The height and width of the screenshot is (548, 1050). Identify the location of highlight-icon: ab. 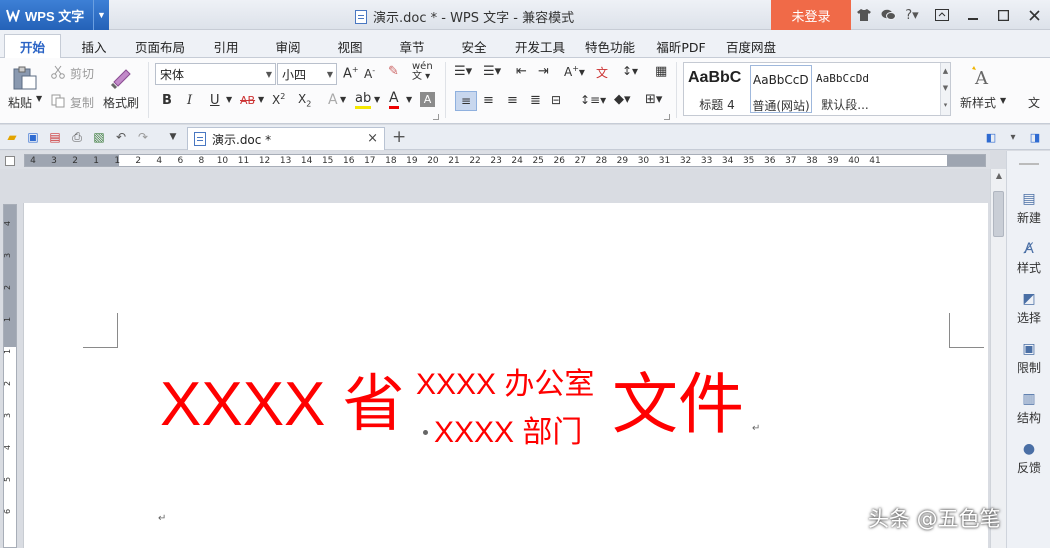
(363, 100).